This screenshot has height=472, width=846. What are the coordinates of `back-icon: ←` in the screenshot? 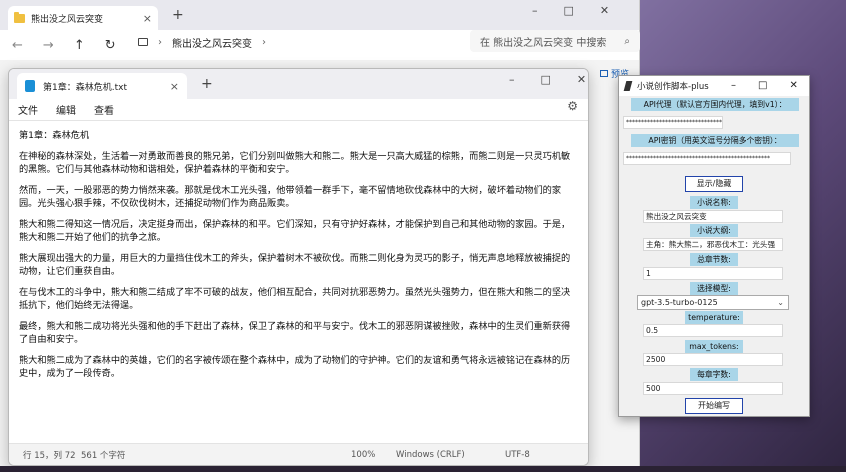 It's located at (17, 45).